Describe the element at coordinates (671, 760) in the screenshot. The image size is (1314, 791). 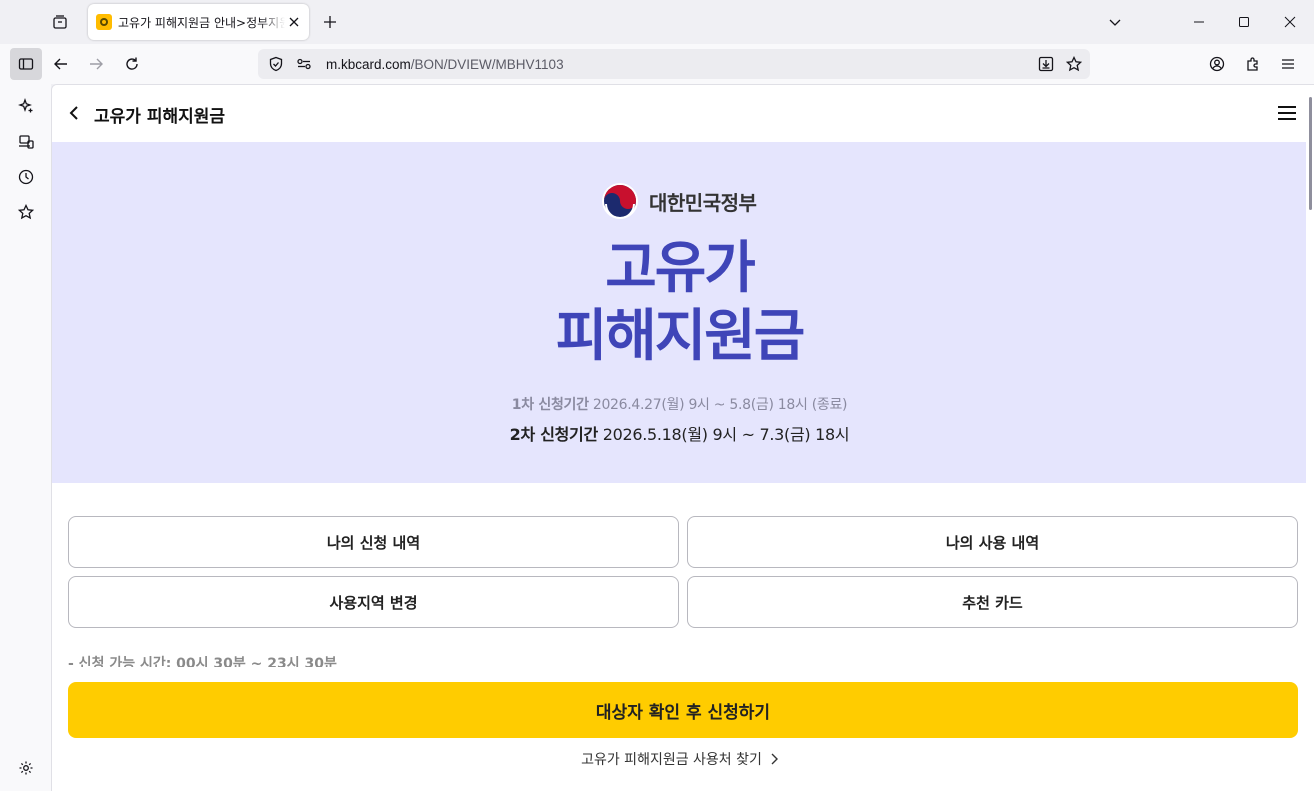
I see `find-store-label: 고유가 피해지원금 사용처 찾기` at that location.